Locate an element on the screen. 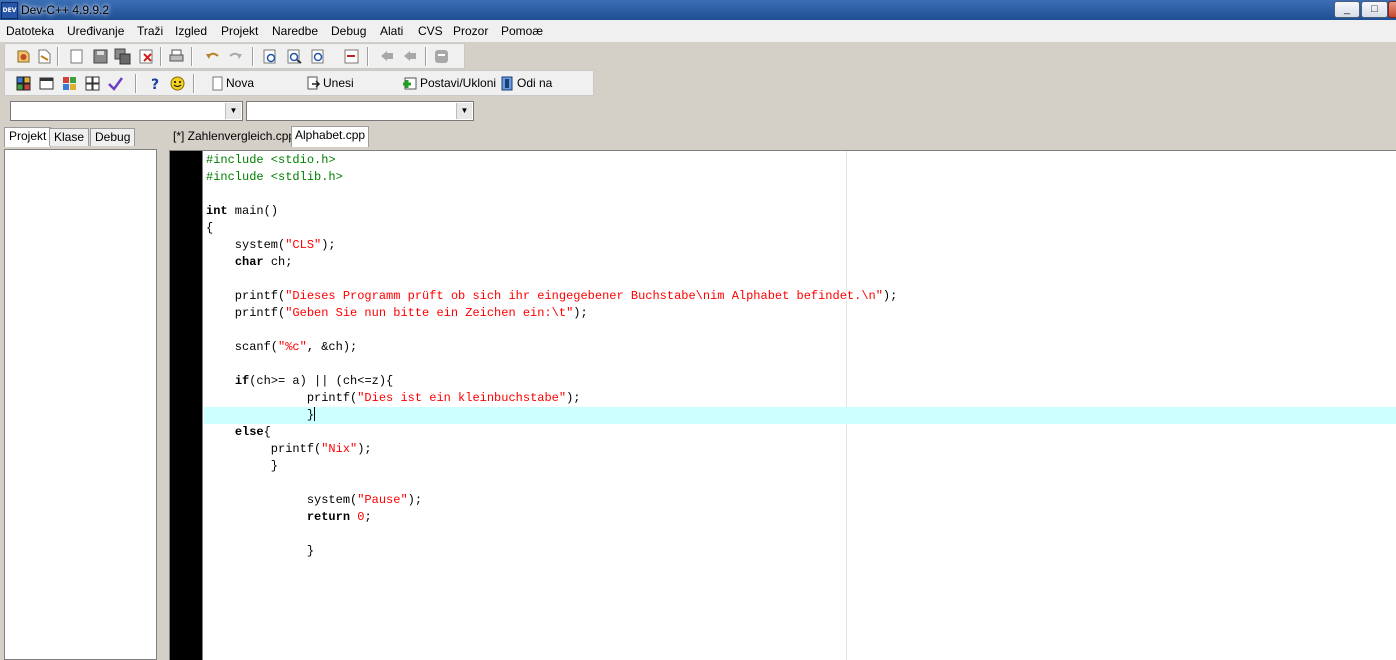 The height and width of the screenshot is (660, 1396). code-line: system("Pause"); is located at coordinates (551, 500).